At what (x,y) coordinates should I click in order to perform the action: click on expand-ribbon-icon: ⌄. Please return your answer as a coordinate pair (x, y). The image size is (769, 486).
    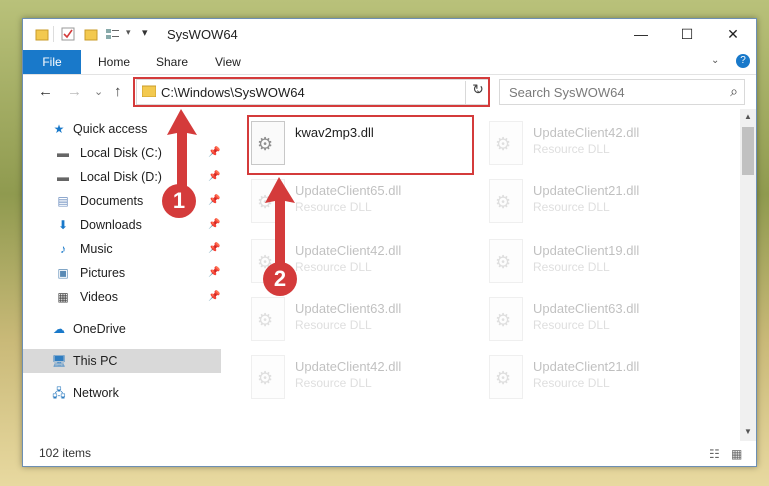
    Looking at the image, I should click on (715, 60).